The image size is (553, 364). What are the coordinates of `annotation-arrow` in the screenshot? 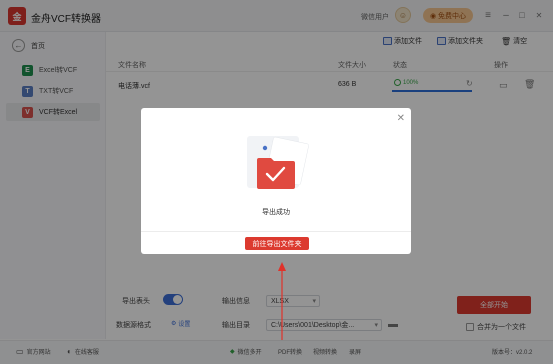 It's located at (282, 301).